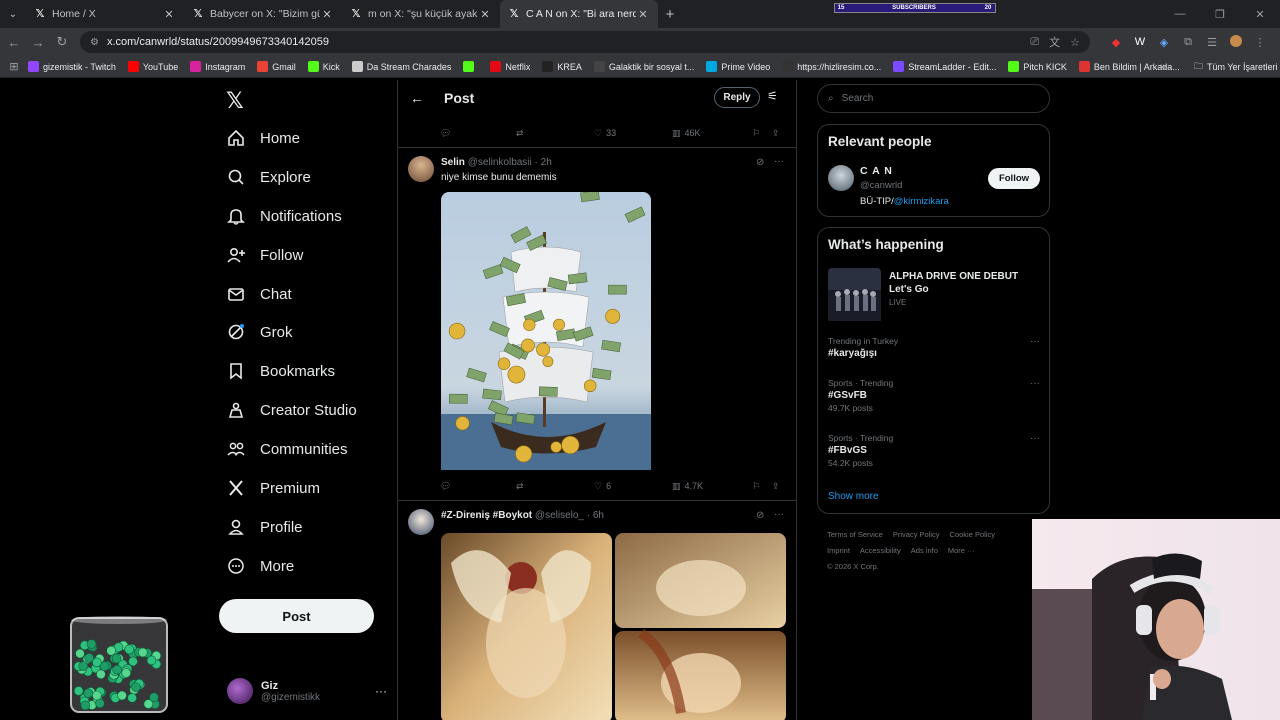  I want to click on settings-sliders-icon: ⚟, so click(772, 96).